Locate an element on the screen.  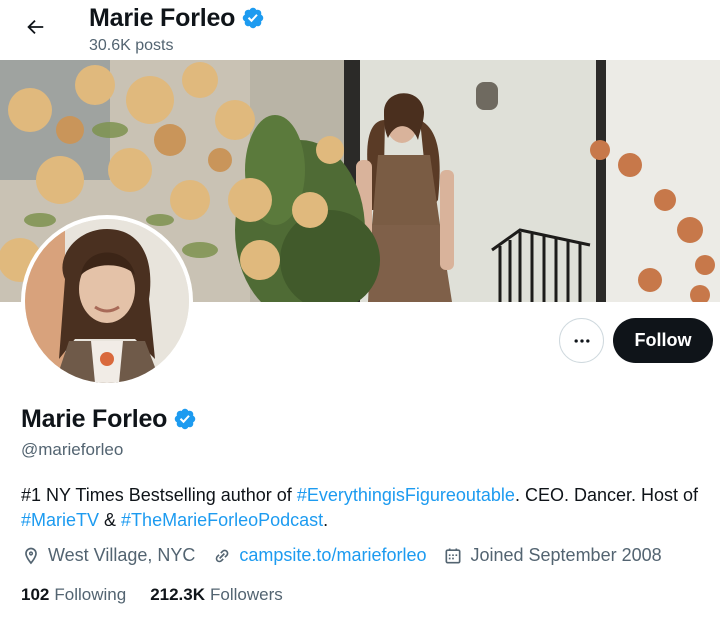
bio-text: . CEO. Dancer. Host of is located at coordinates (606, 495).